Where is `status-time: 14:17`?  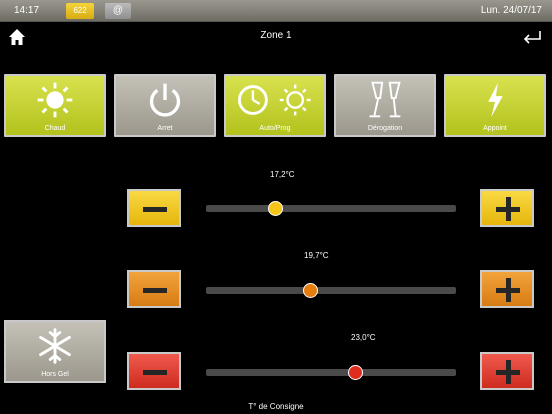
status-time: 14:17 is located at coordinates (27, 10).